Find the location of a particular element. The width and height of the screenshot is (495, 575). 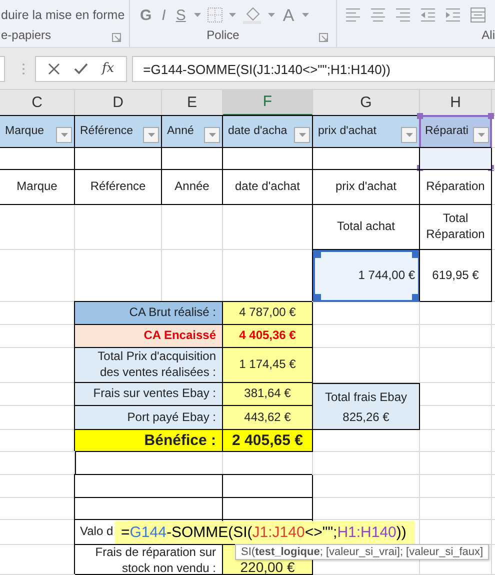

table-cell: Référence is located at coordinates (118, 187).